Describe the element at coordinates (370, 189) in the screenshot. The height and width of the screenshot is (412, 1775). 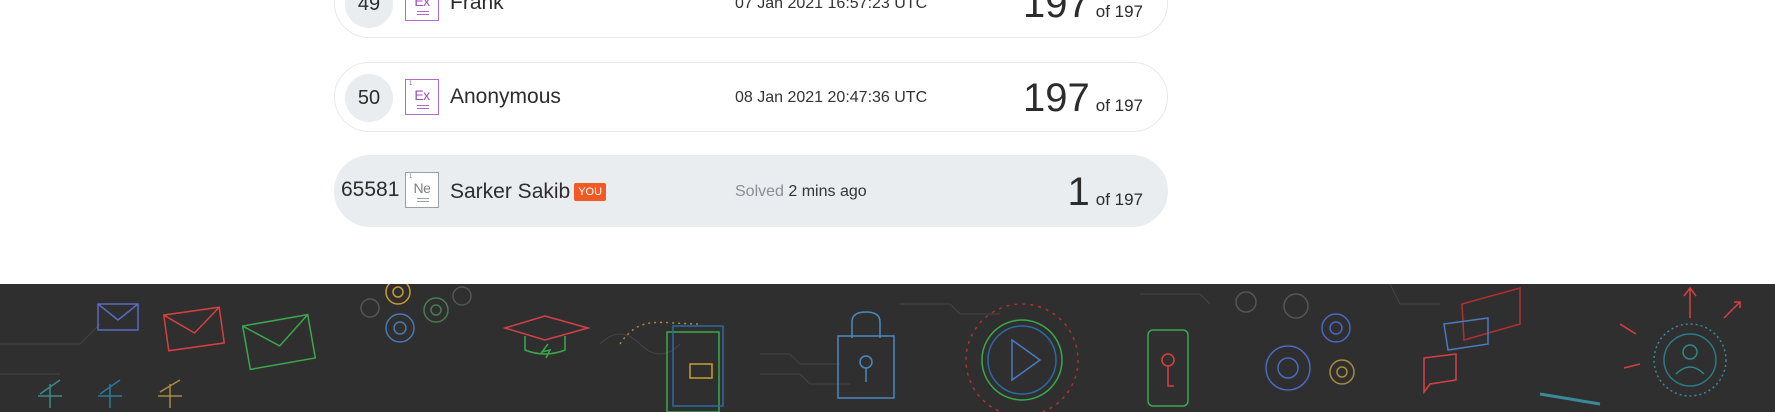
I see `rank-number: 65581` at that location.